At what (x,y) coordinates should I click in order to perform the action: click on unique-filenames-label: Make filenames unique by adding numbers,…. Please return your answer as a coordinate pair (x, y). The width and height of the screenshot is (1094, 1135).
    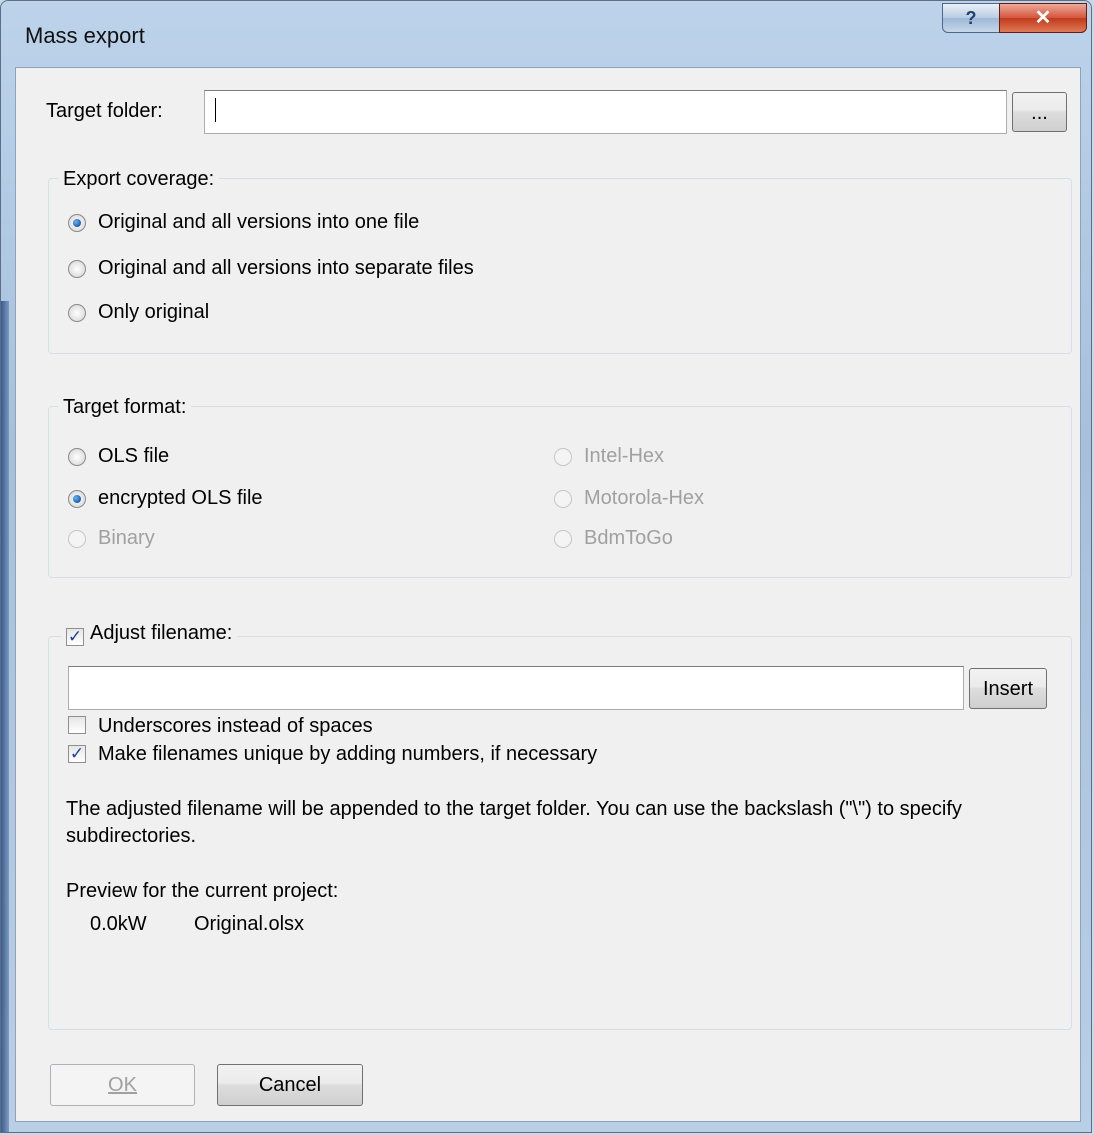
    Looking at the image, I should click on (347, 754).